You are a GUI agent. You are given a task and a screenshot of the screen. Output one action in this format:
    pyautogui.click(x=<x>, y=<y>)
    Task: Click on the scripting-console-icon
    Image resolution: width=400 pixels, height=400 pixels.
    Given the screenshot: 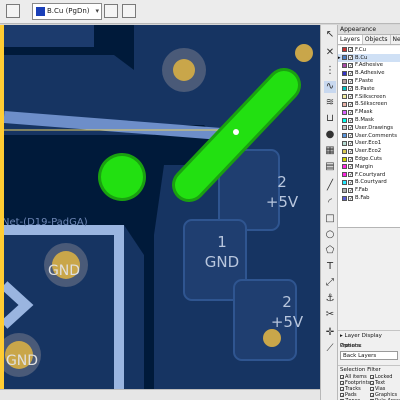 What is the action you would take?
    pyautogui.click(x=129, y=11)
    